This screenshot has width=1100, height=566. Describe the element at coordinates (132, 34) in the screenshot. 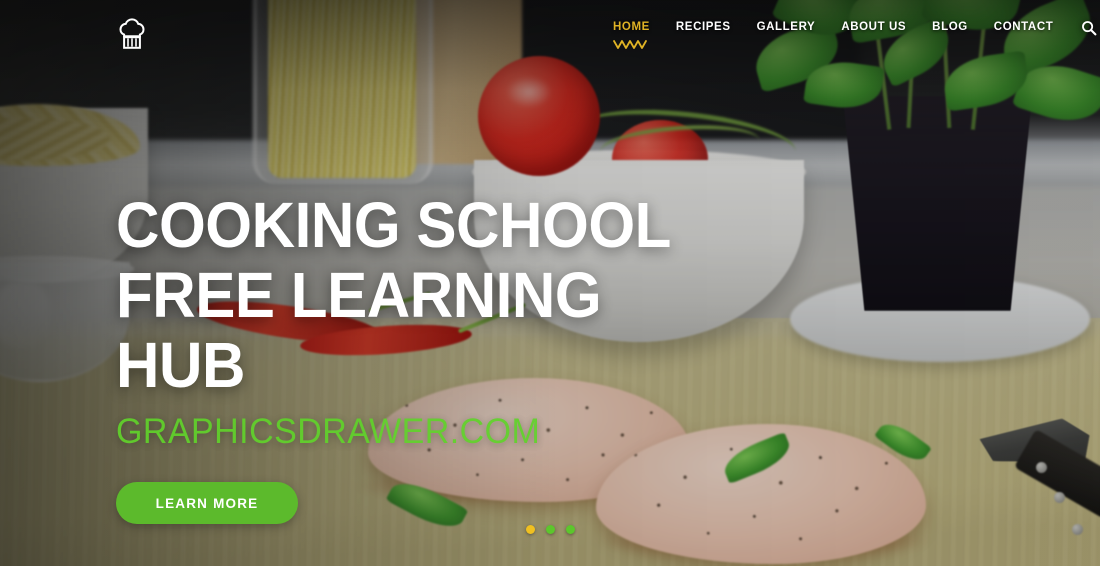

I see `chef-hat-icon` at that location.